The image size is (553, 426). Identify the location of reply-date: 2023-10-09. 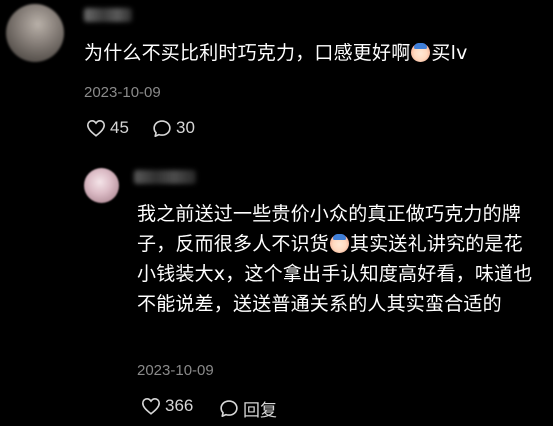
(175, 370).